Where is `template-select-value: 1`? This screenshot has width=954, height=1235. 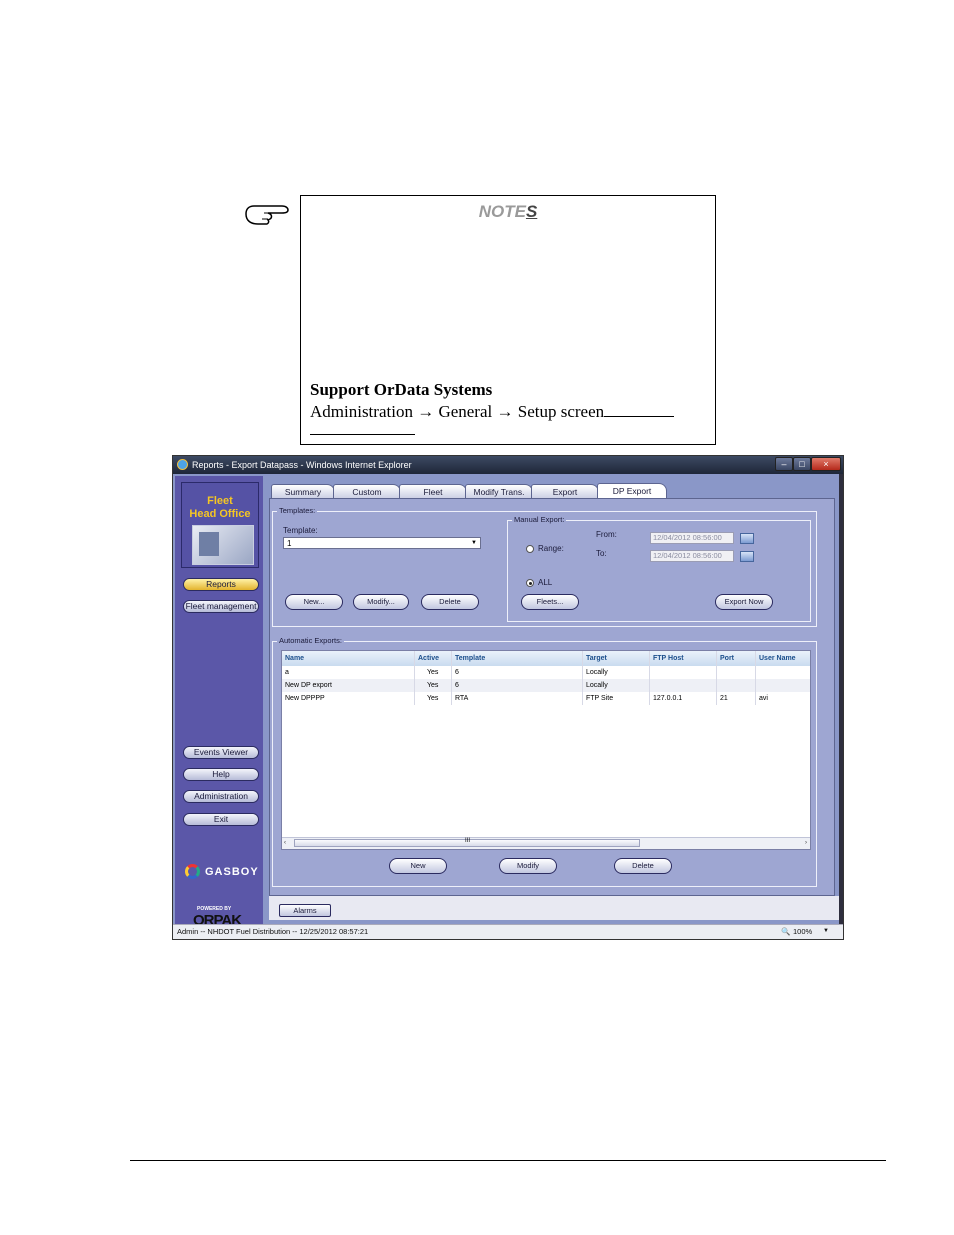 template-select-value: 1 is located at coordinates (289, 543).